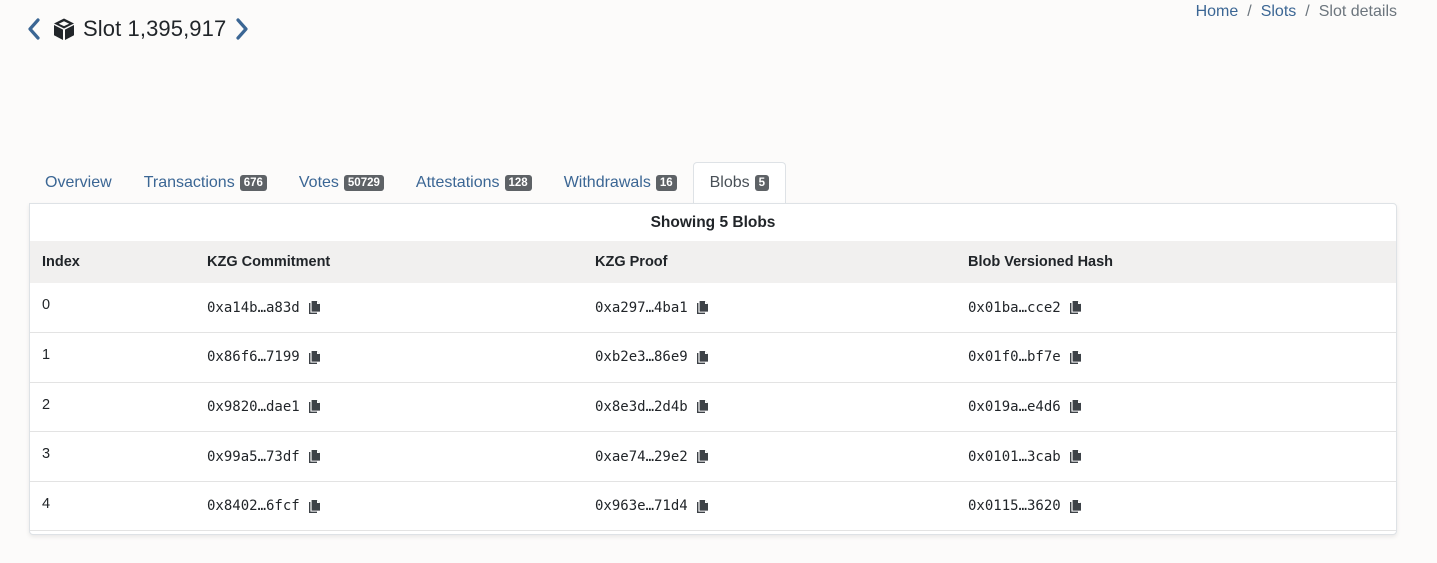 The height and width of the screenshot is (563, 1437). Describe the element at coordinates (253, 406) in the screenshot. I see `kzg-commitment-text: 0x9820…dae1` at that location.